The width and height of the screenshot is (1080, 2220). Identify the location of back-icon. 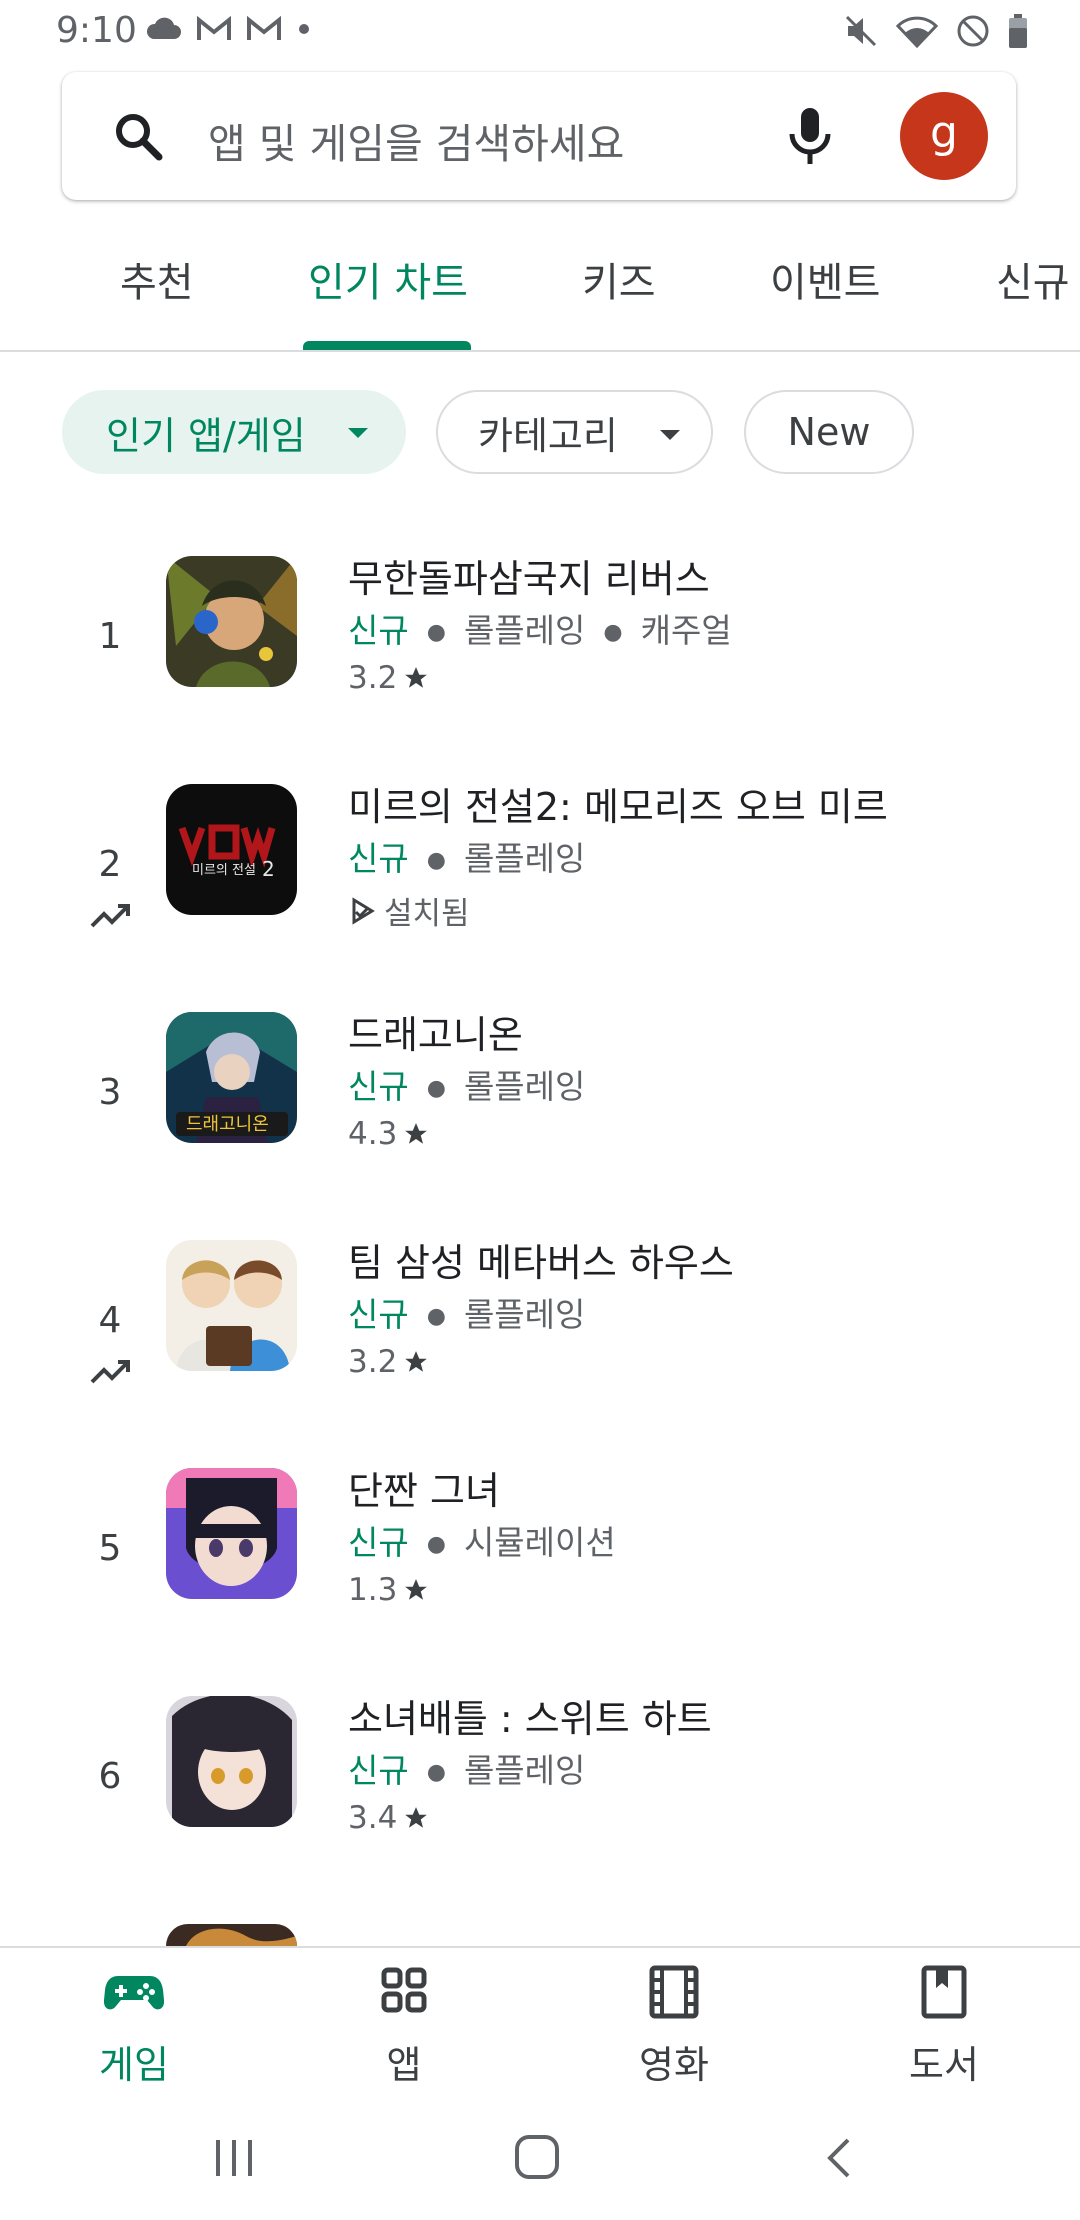
(838, 2158).